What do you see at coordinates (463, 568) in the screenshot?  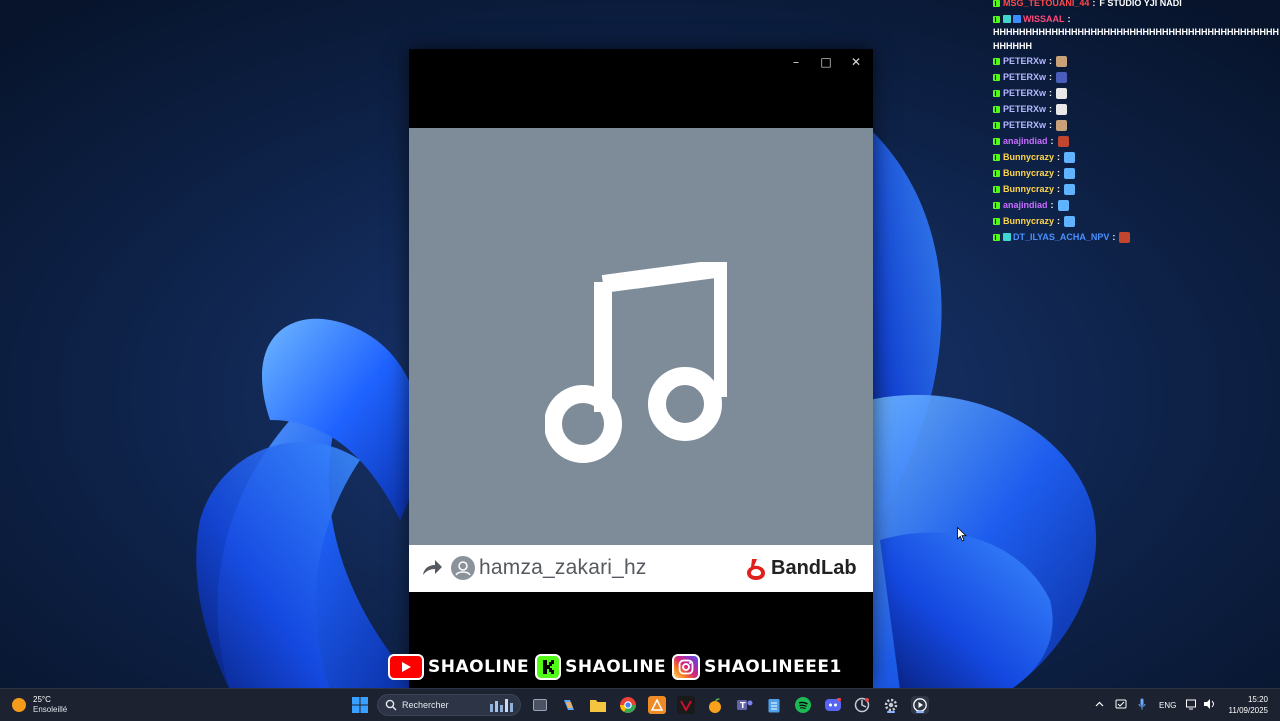 I see `avatar` at bounding box center [463, 568].